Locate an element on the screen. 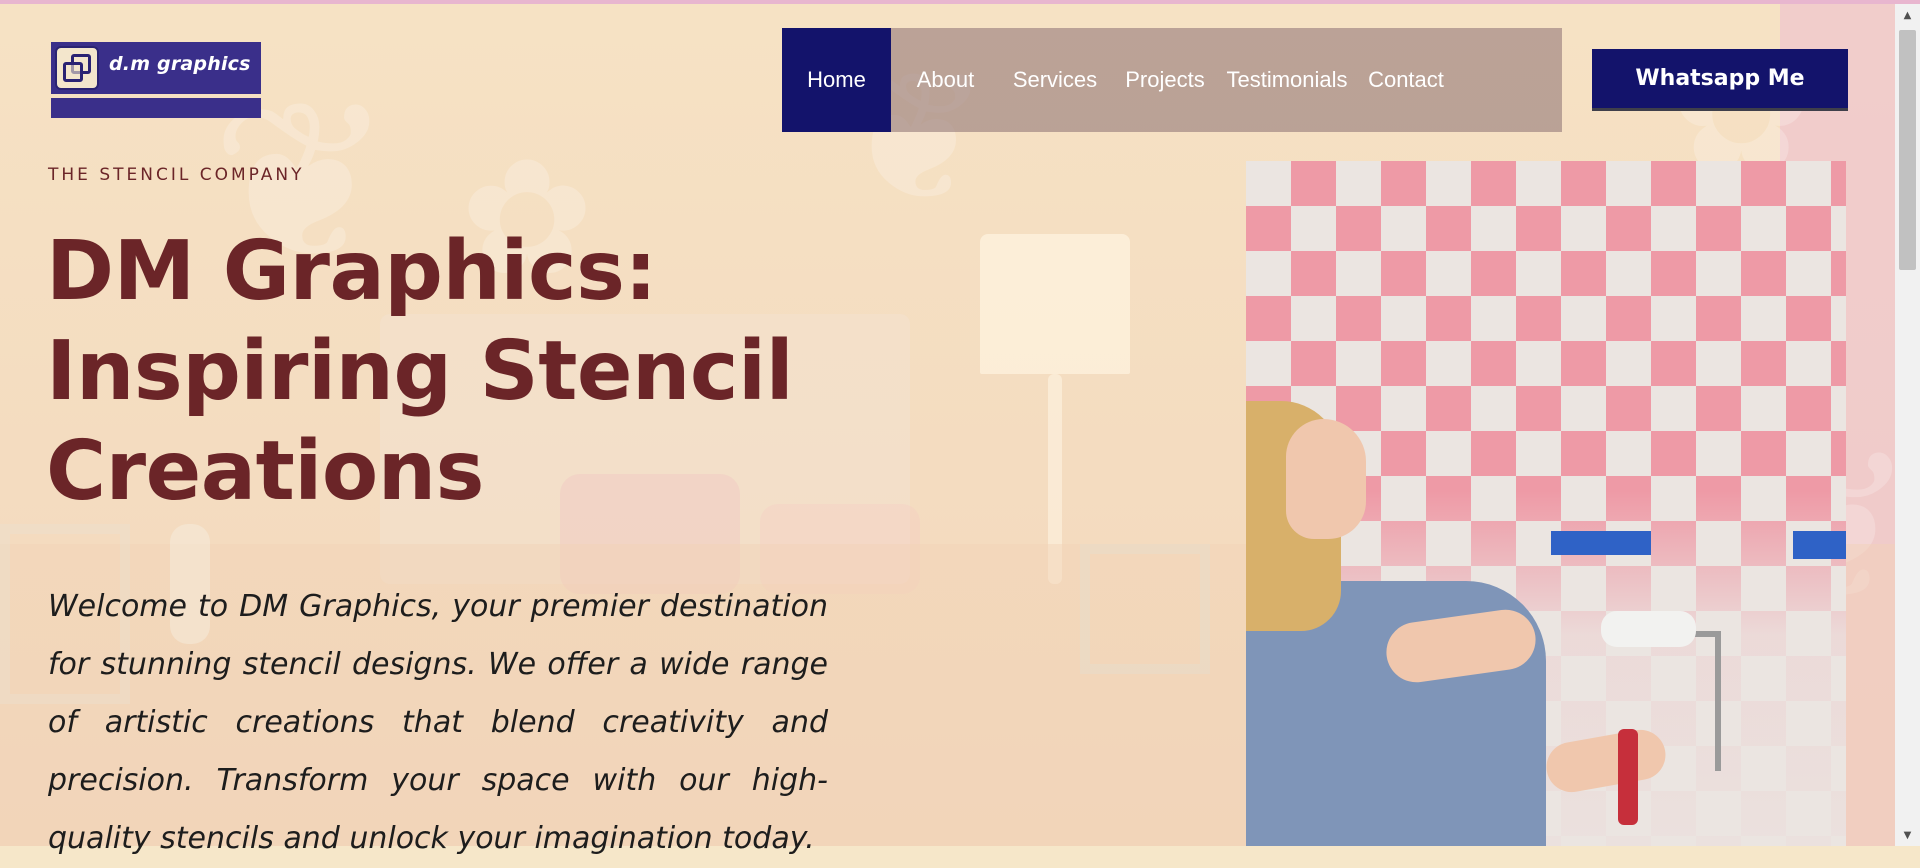 This screenshot has height=868, width=1920. nav-item-about: About is located at coordinates (945, 80).